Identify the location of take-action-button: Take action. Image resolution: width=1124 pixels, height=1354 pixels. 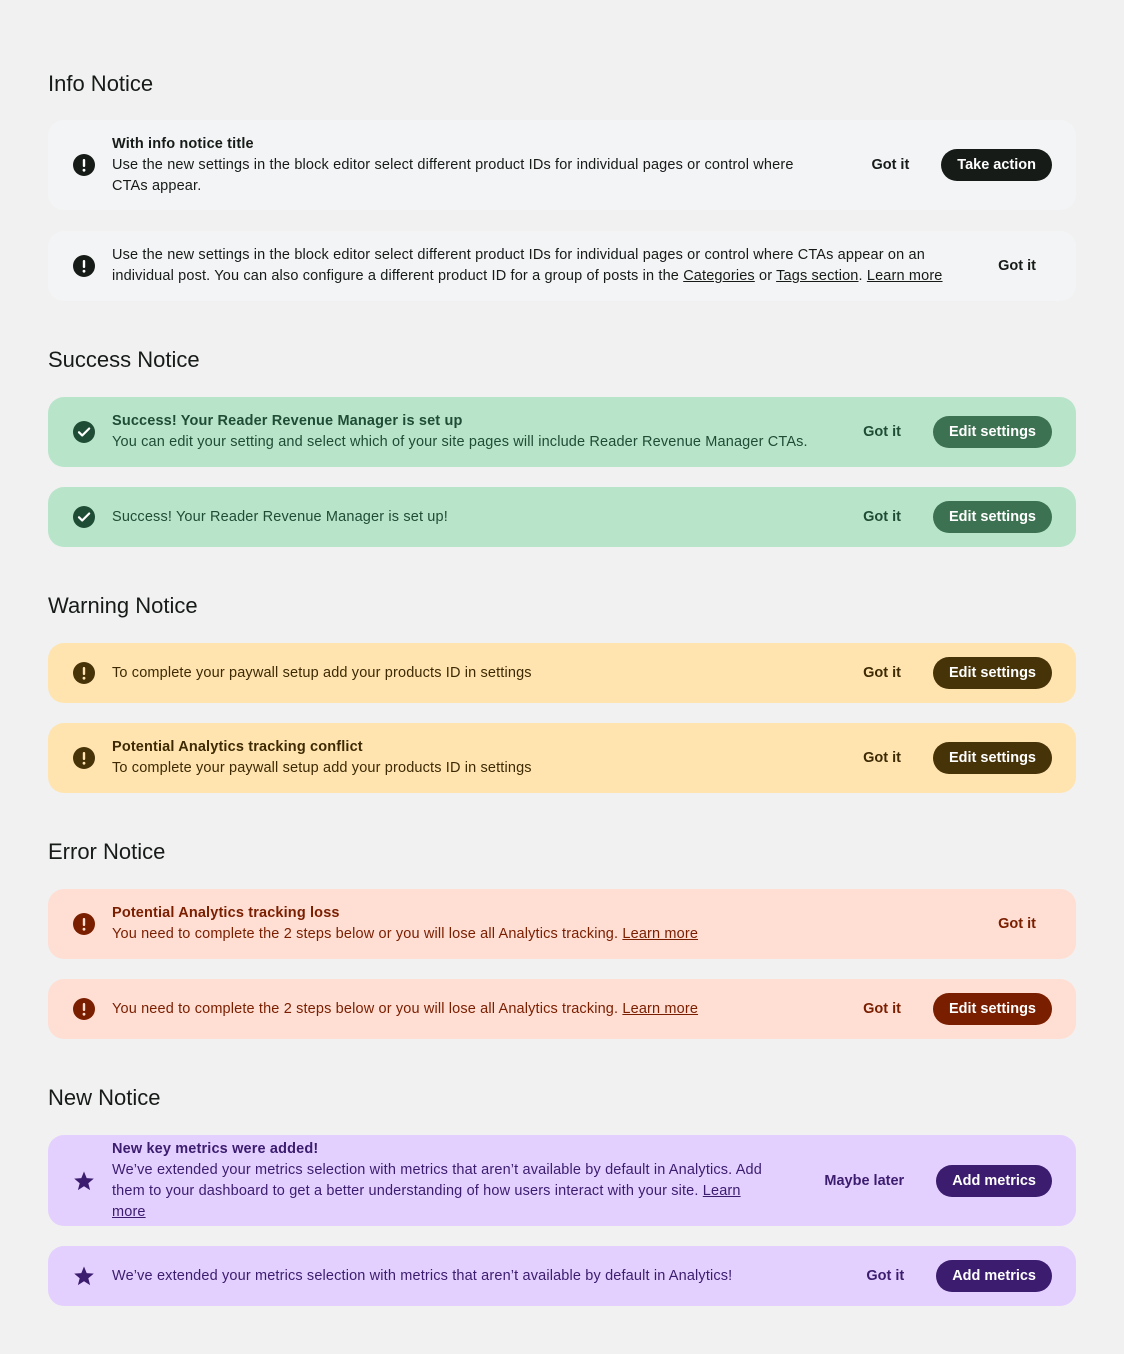
(996, 165).